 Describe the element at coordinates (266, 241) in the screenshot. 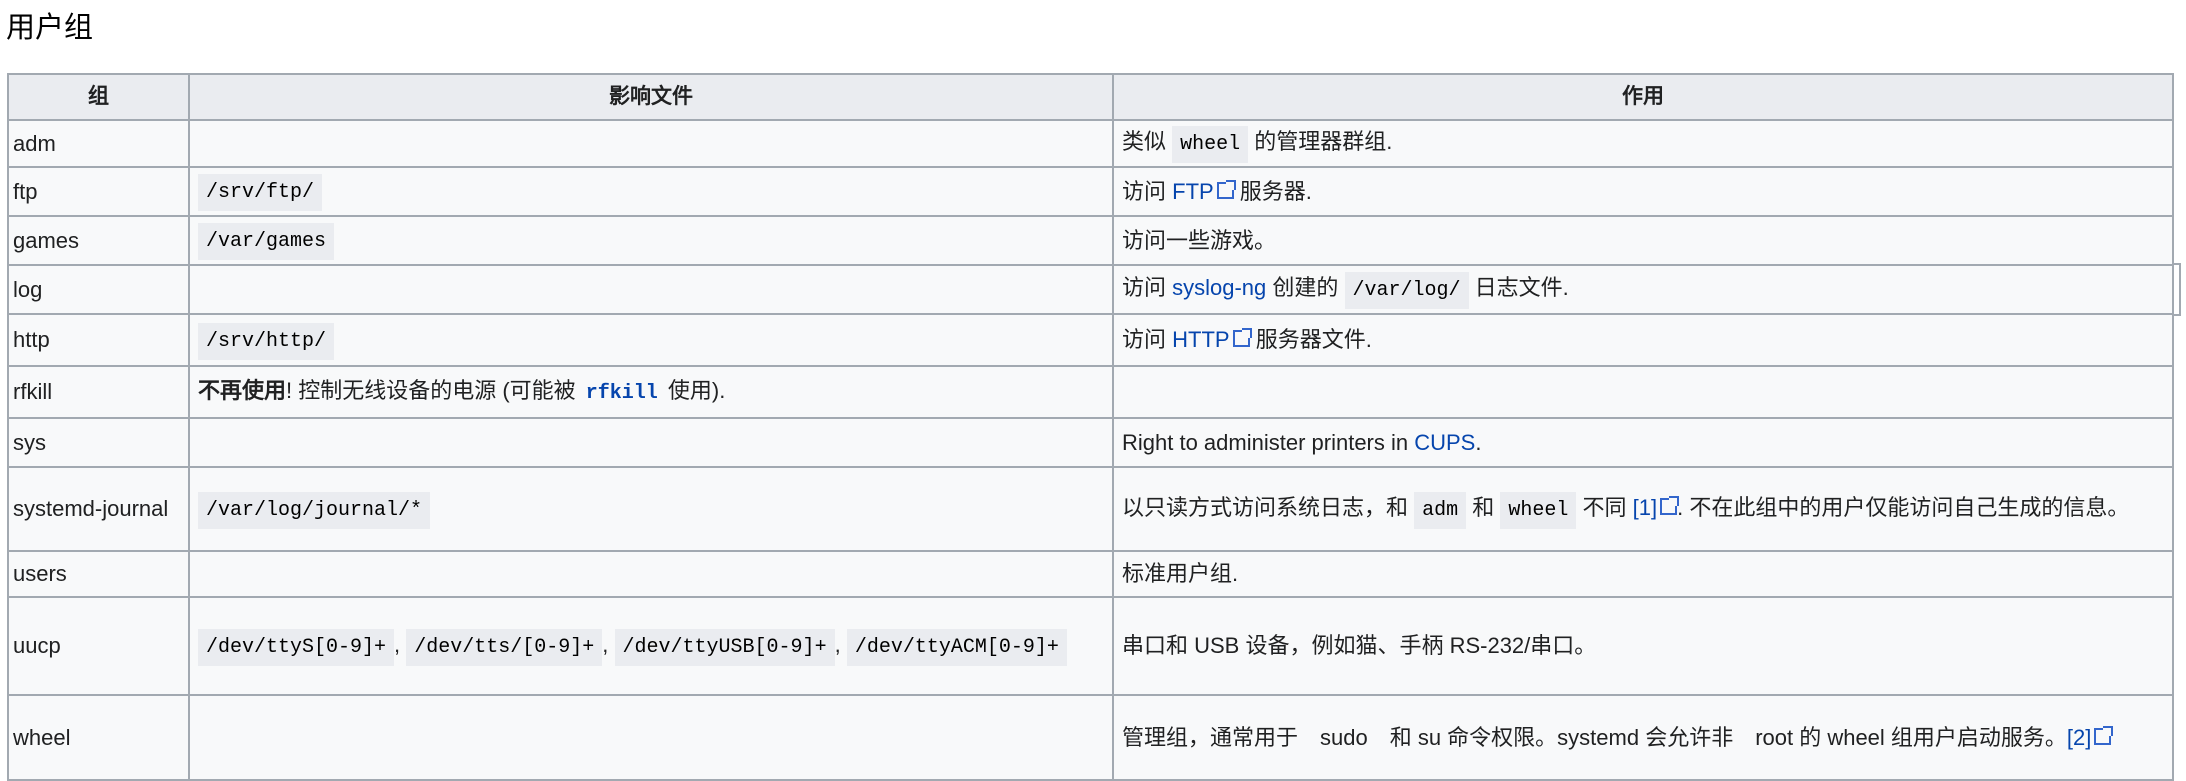

I see `code-snippet: /var/games` at that location.